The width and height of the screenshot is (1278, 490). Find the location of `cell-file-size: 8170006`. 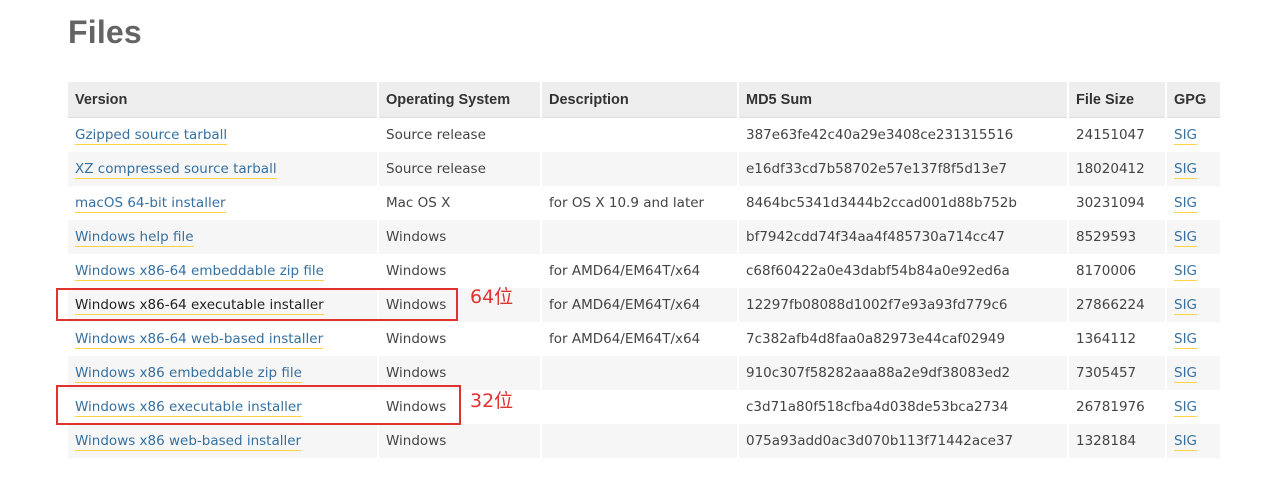

cell-file-size: 8170006 is located at coordinates (1117, 271).